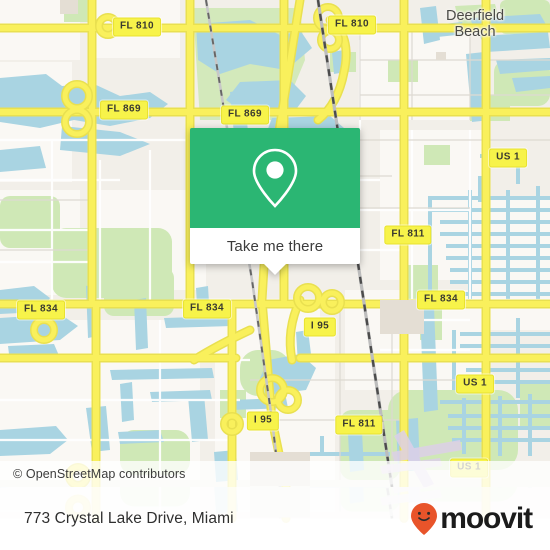  Describe the element at coordinates (275, 474) in the screenshot. I see `map-attribution-bar: © OpenStreetMap contributors` at that location.